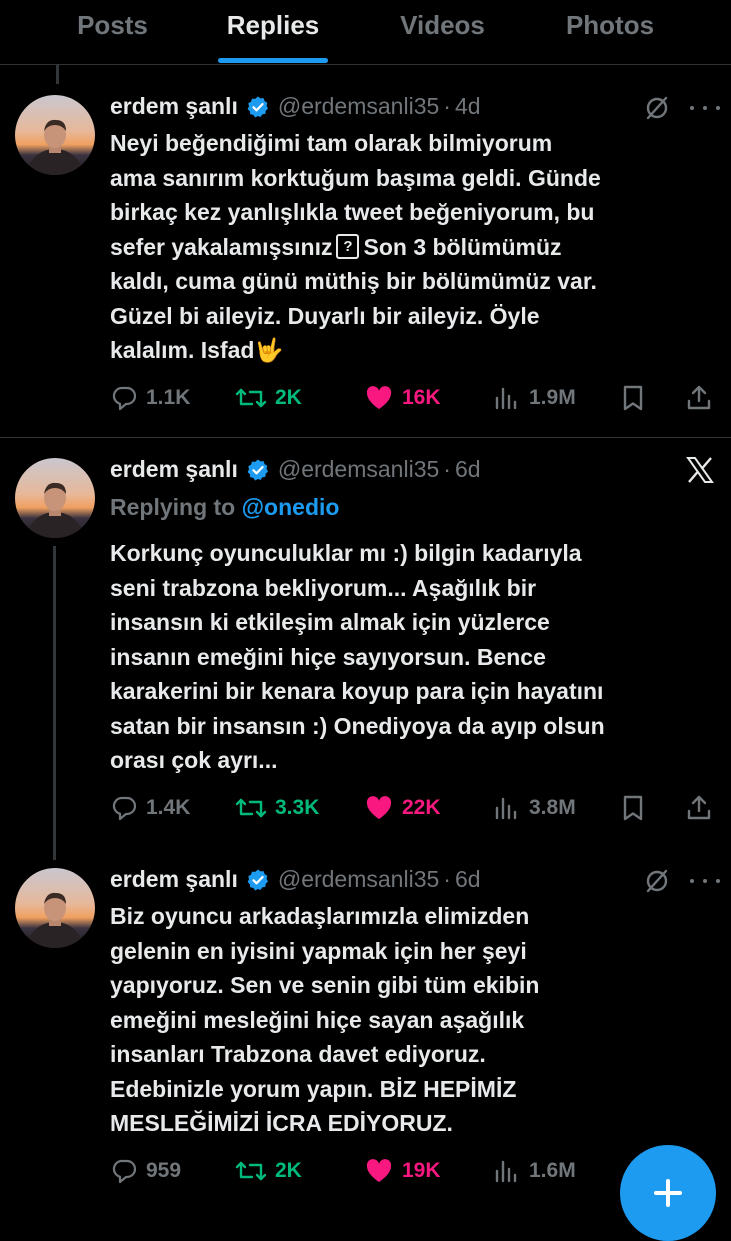  What do you see at coordinates (468, 106) in the screenshot?
I see `timestamp: 4d` at bounding box center [468, 106].